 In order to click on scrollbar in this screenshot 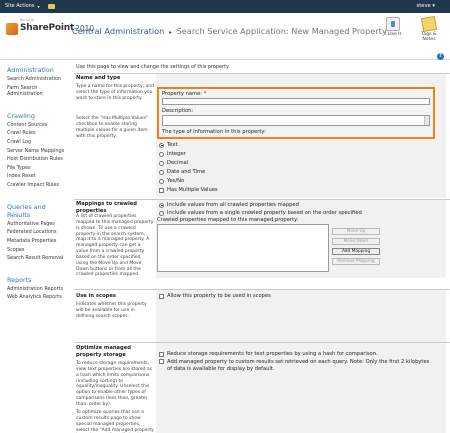, I will do `click(426, 120)`.